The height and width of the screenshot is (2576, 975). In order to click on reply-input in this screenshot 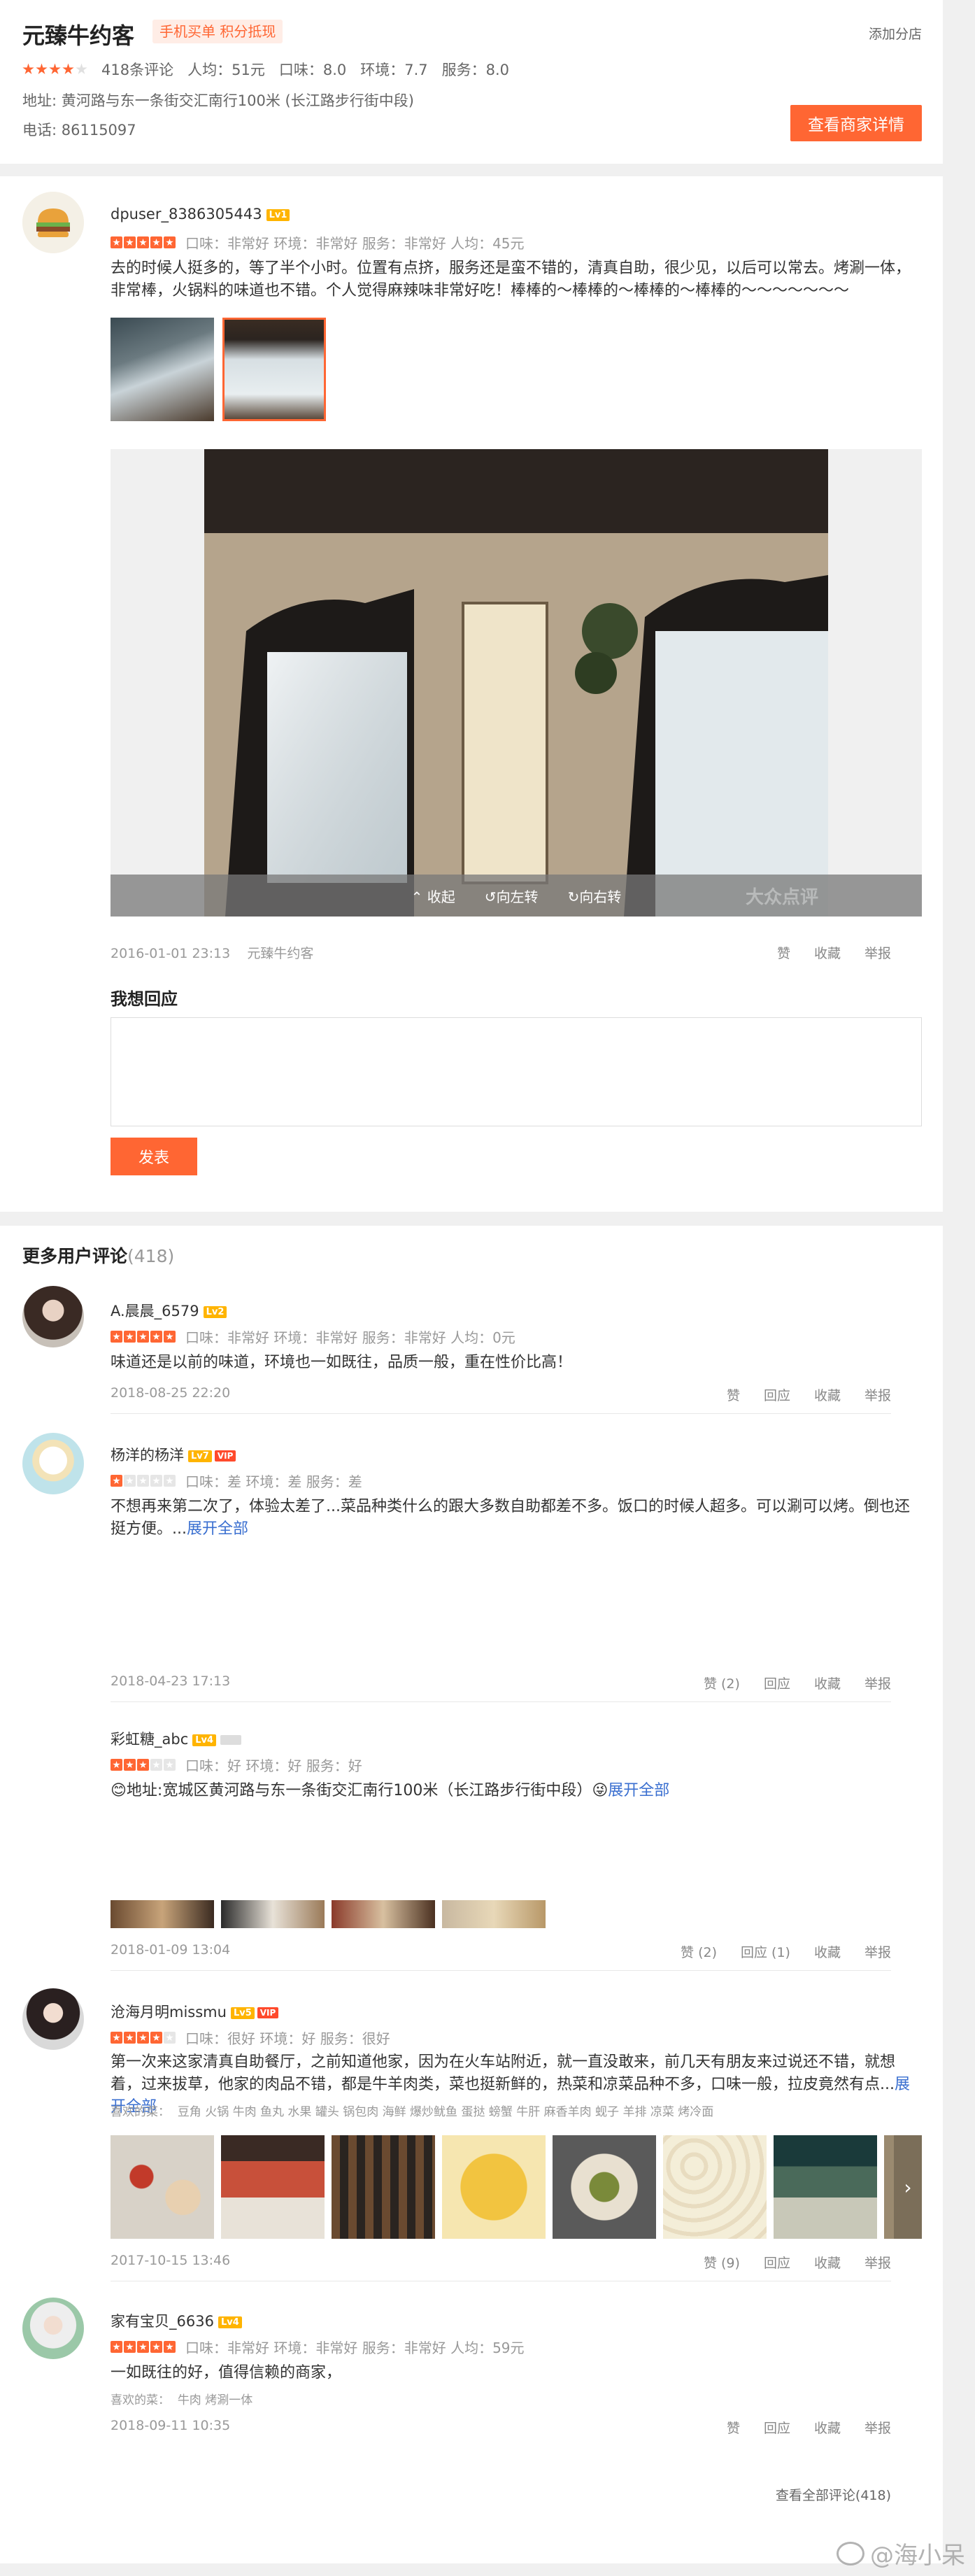, I will do `click(516, 1071)`.